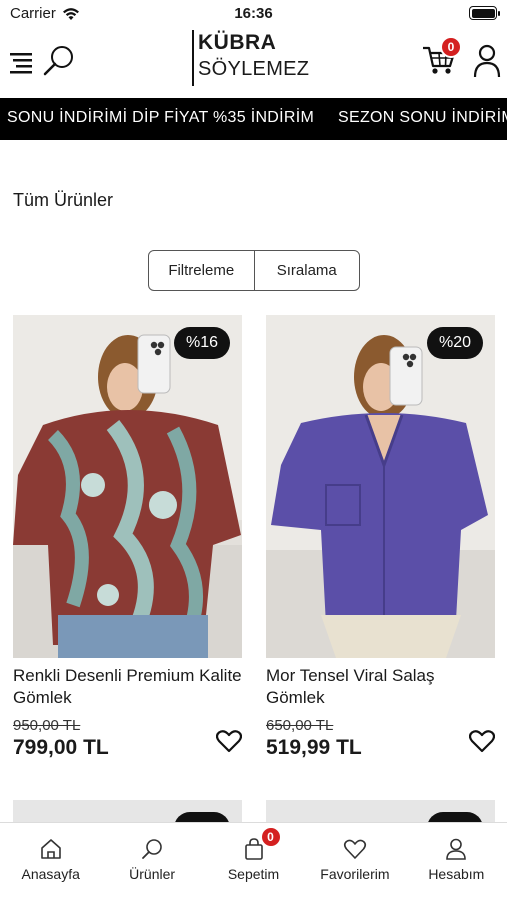  Describe the element at coordinates (314, 747) in the screenshot. I see `product-price: 519,99 TL` at that location.